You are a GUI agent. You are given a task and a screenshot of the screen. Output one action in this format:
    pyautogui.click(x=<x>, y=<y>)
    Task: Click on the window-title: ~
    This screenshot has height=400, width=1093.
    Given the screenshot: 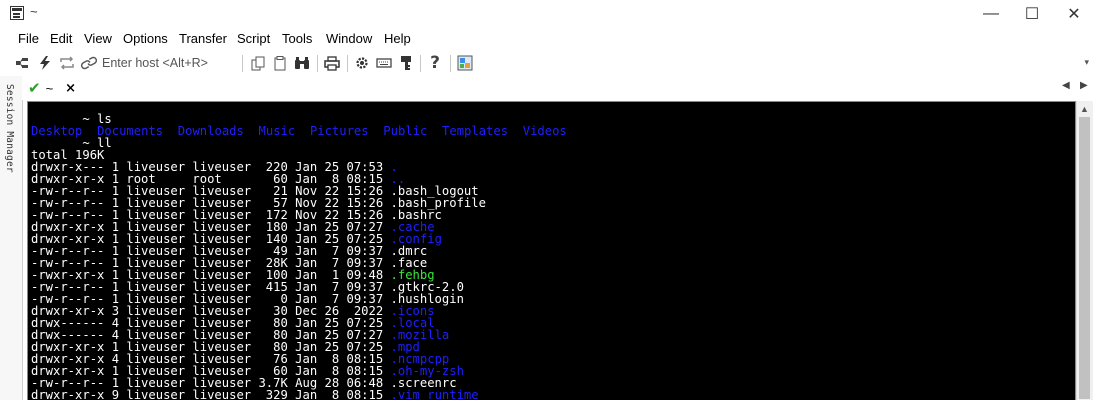 What is the action you would take?
    pyautogui.click(x=34, y=11)
    